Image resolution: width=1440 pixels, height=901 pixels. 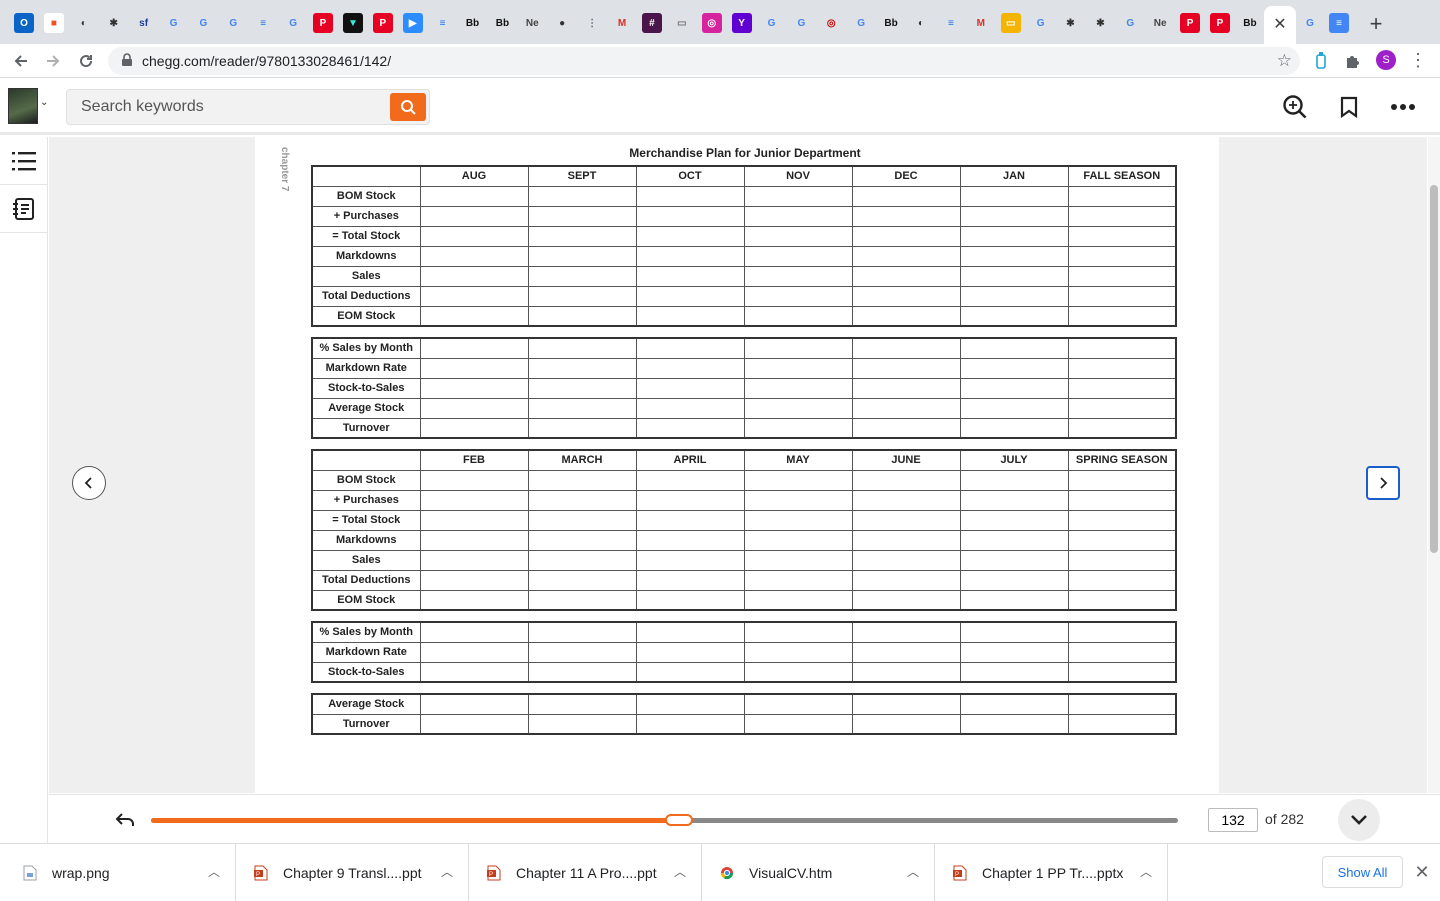 What do you see at coordinates (1339, 23) in the screenshot?
I see `docs-icon: ≡` at bounding box center [1339, 23].